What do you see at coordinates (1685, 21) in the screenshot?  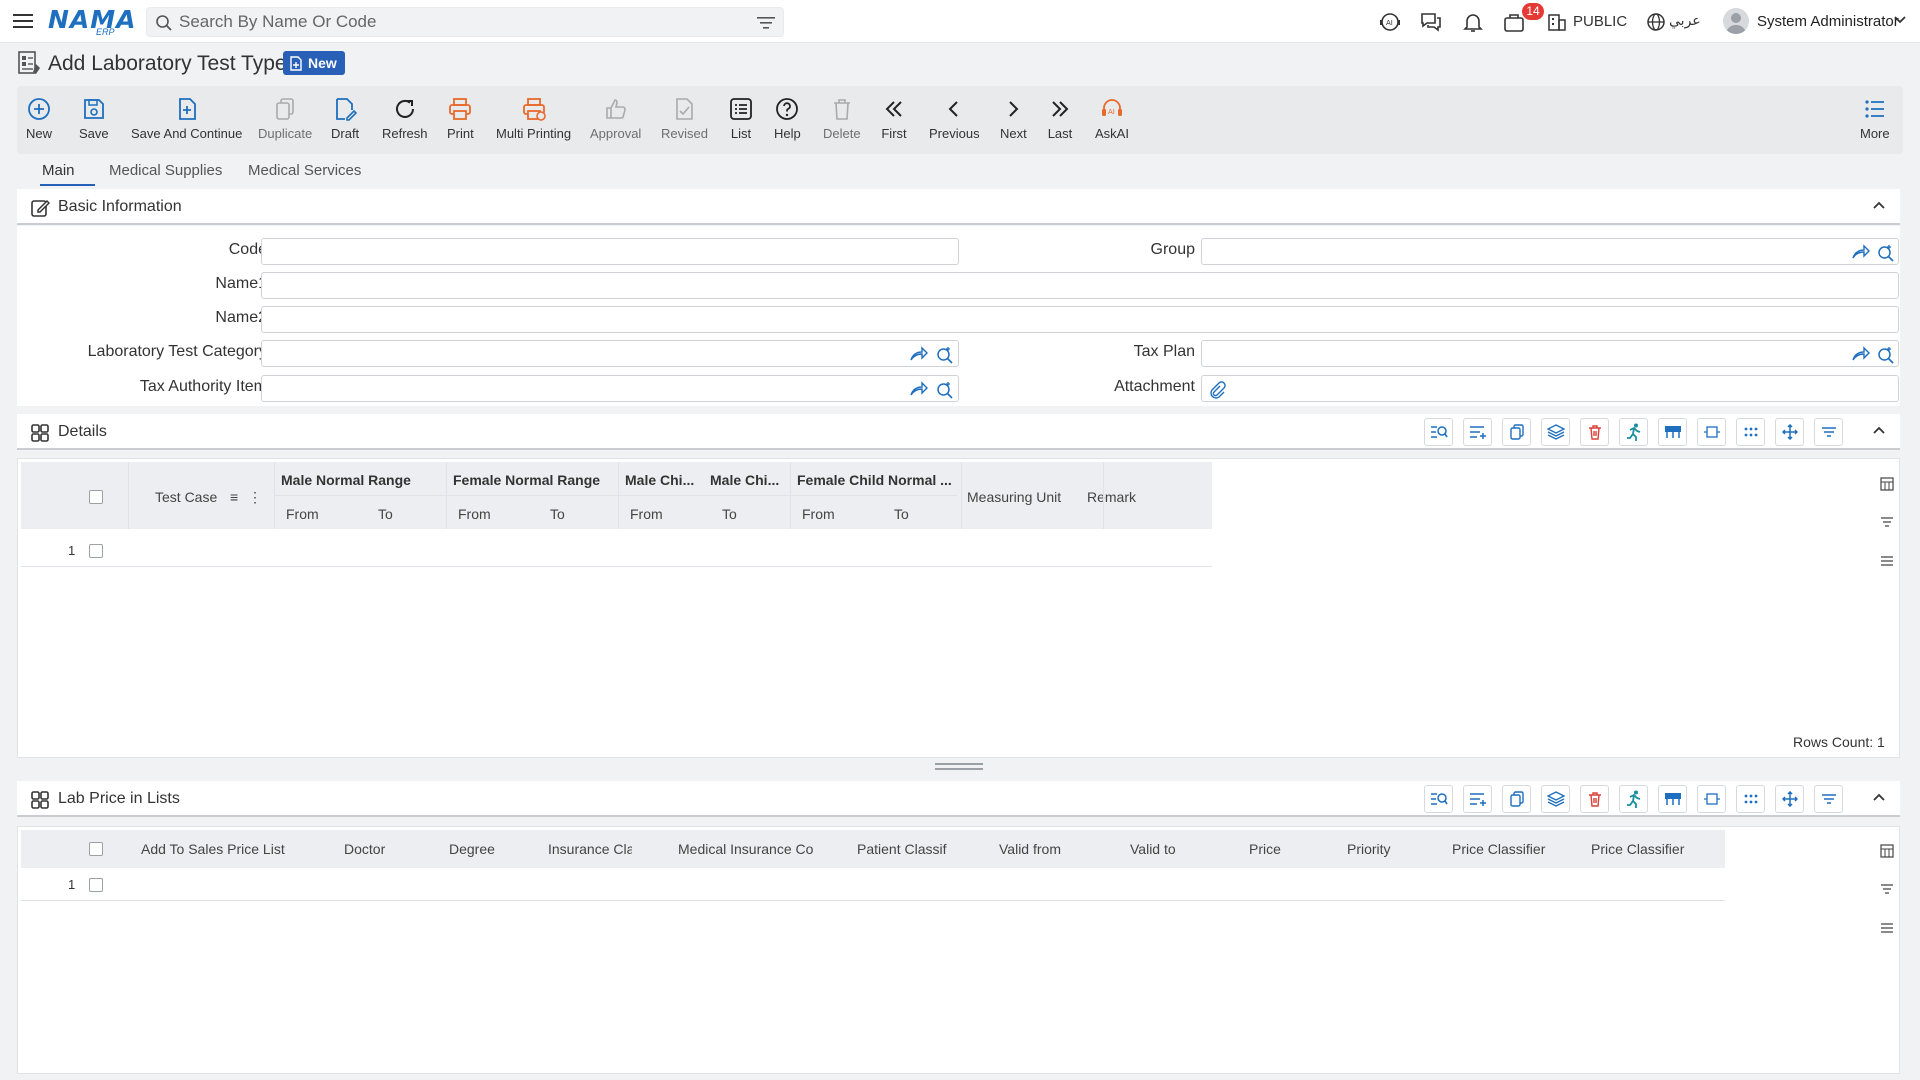 I see `language-switch: عربي` at bounding box center [1685, 21].